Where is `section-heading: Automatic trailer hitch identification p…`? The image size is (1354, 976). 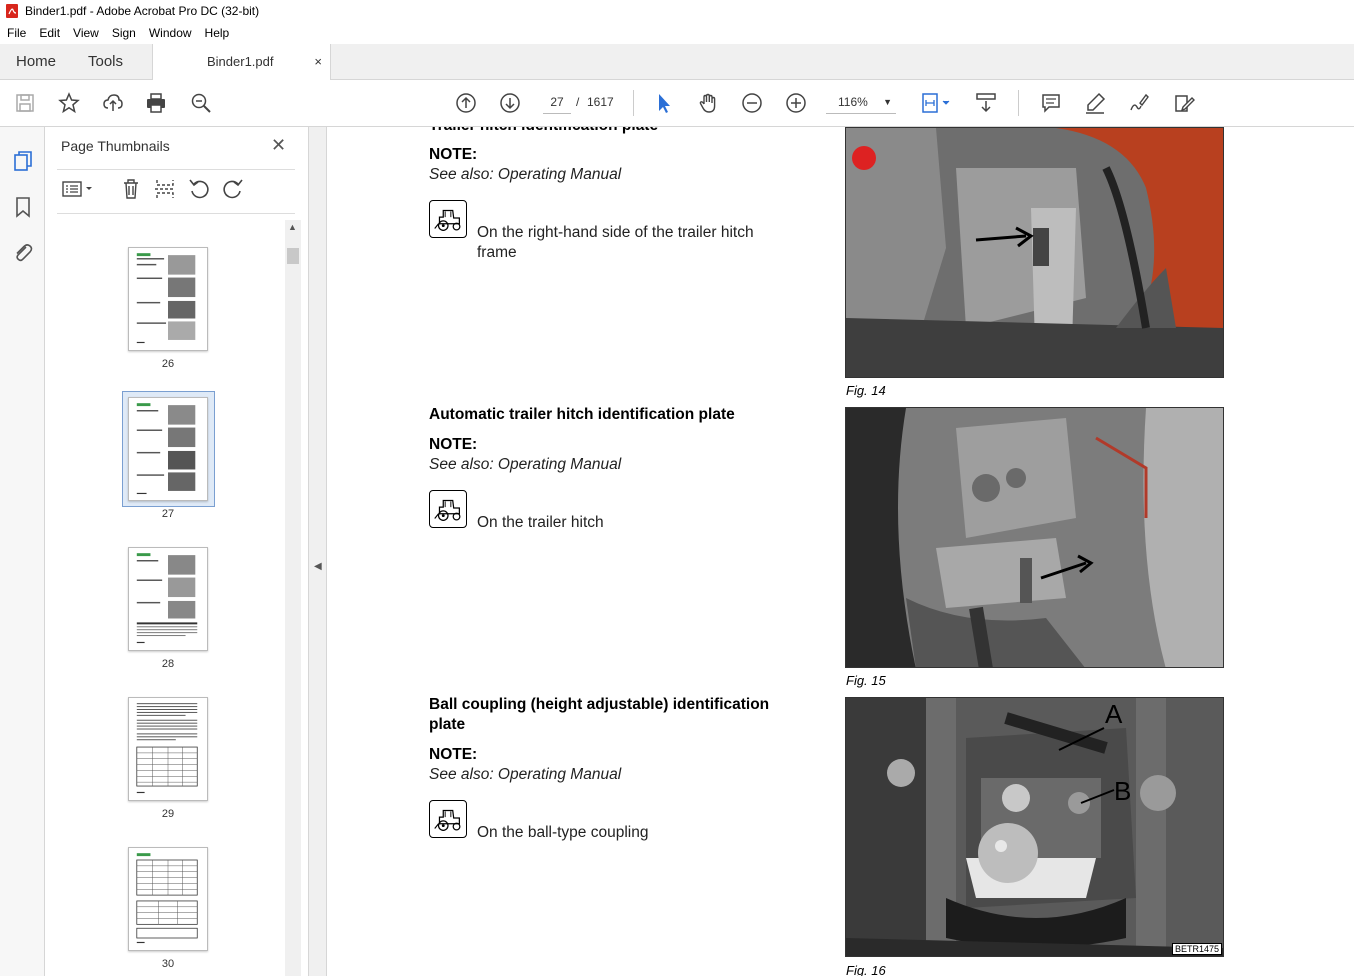
section-heading: Automatic trailer hitch identification p… is located at coordinates (582, 414).